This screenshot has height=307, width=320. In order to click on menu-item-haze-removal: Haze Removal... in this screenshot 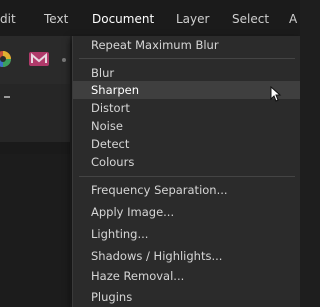, I will do `click(186, 276)`.